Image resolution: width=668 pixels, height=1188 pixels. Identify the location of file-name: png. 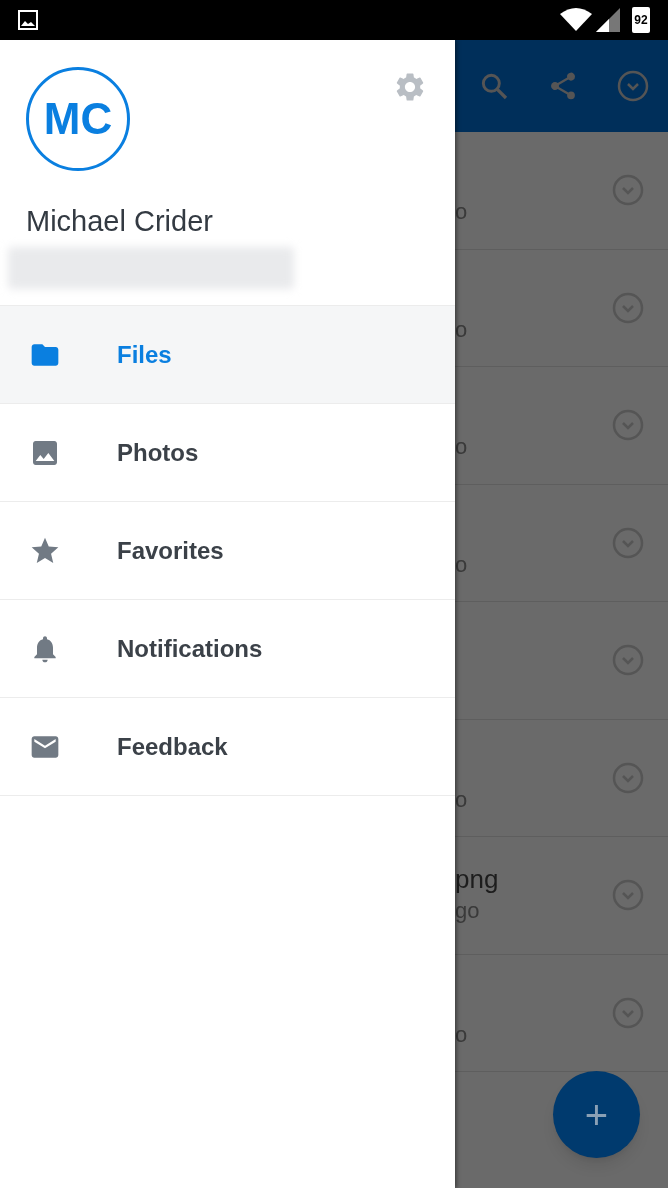
(477, 879).